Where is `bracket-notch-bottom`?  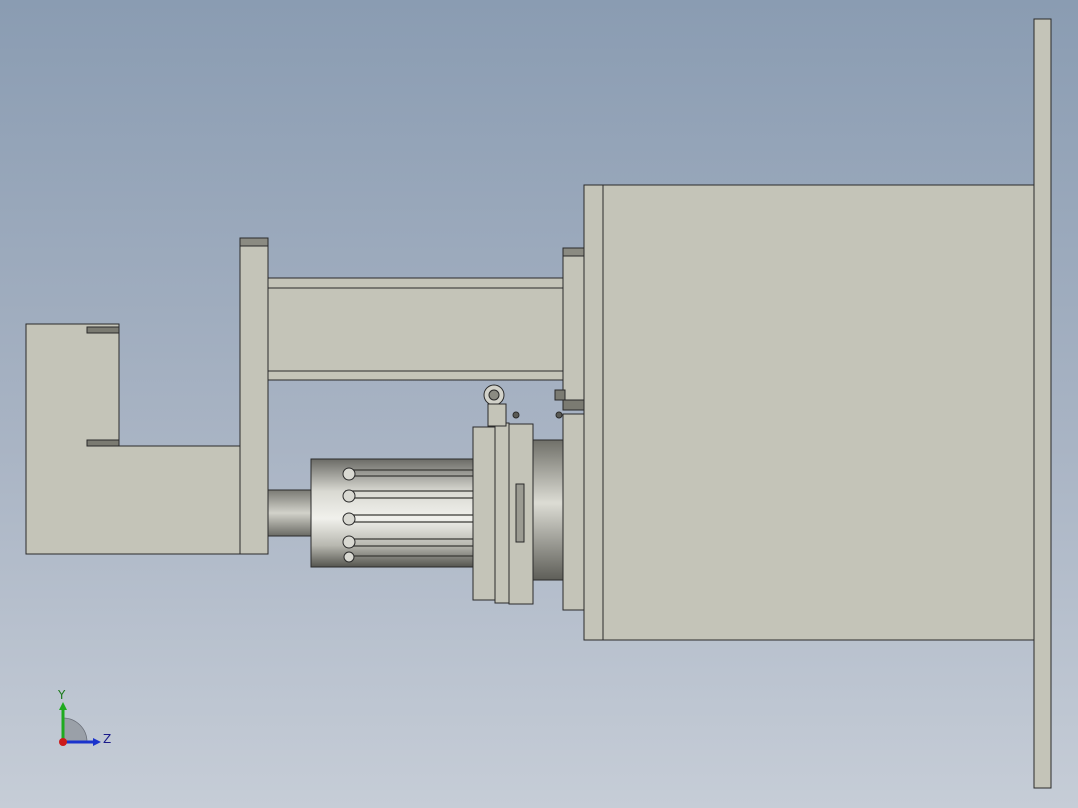
bracket-notch-bottom is located at coordinates (103, 443).